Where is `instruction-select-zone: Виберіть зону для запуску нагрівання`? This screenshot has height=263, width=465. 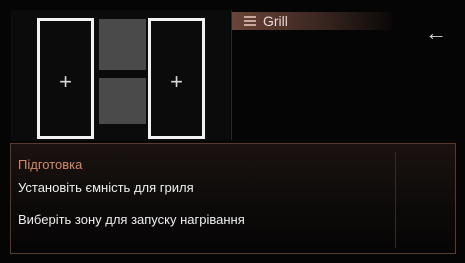 instruction-select-zone: Виберіть зону для запуску нагрівання is located at coordinates (131, 219).